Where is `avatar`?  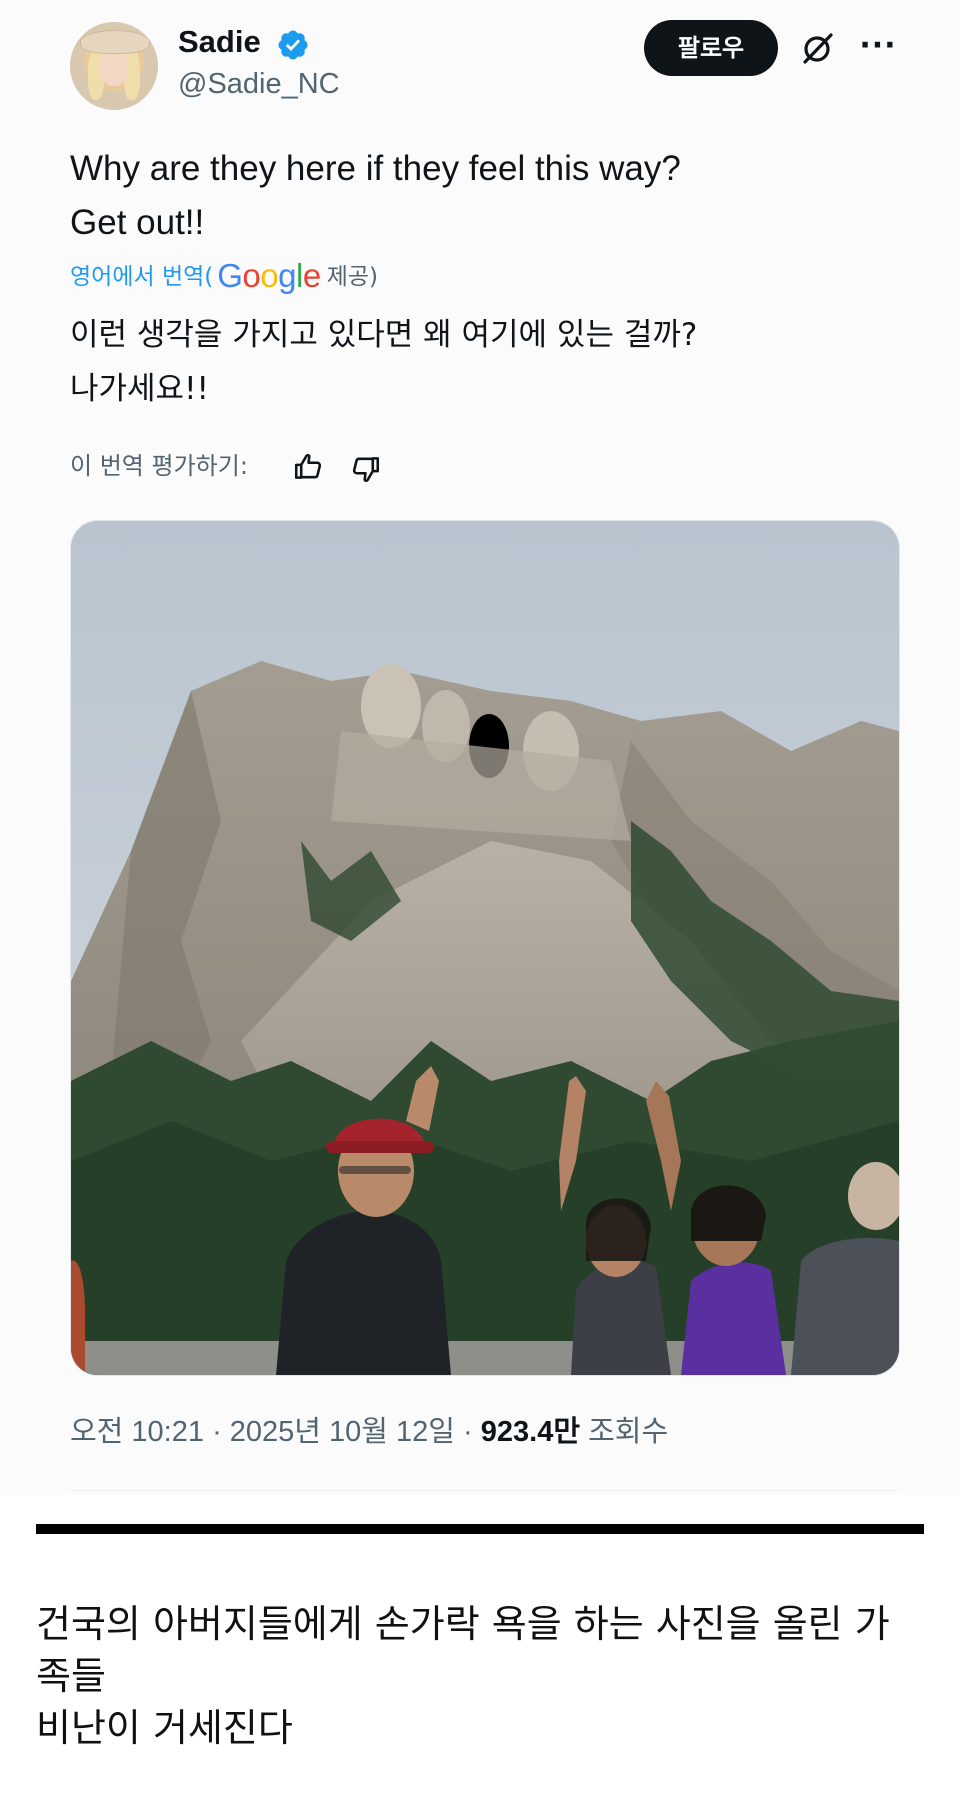 avatar is located at coordinates (114, 66).